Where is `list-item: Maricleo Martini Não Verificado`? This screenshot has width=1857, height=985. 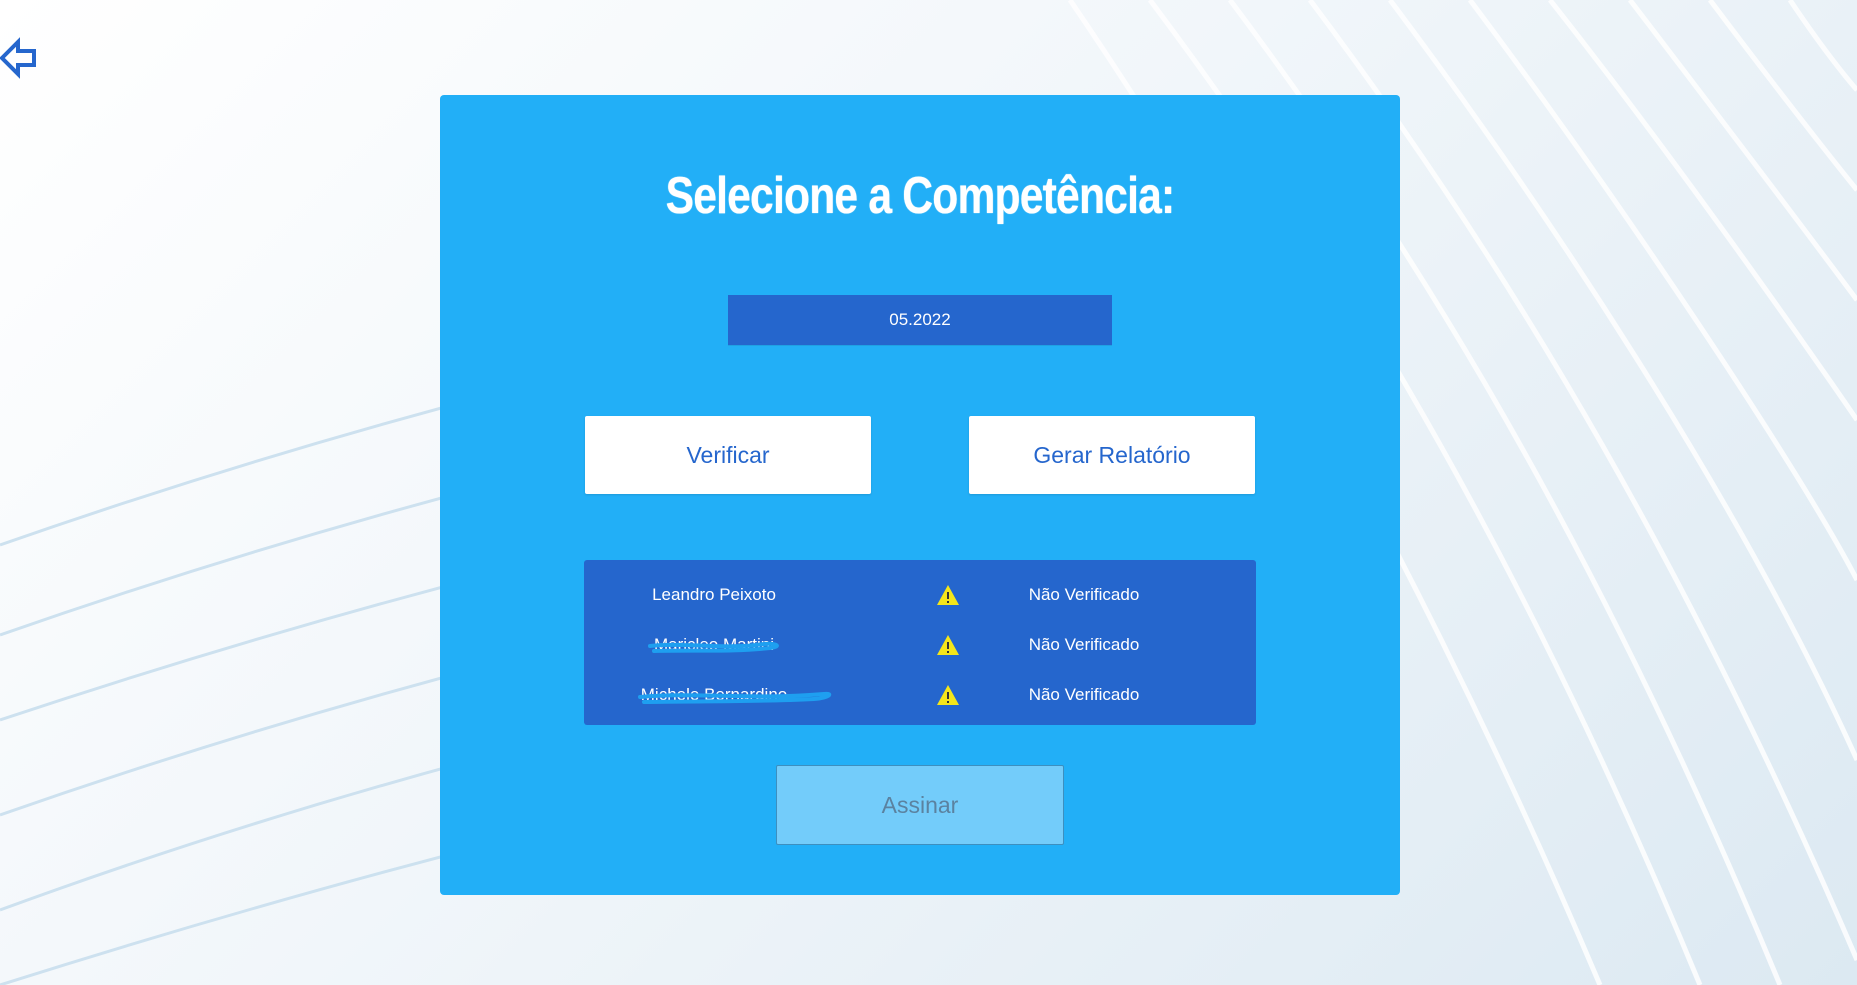
list-item: Maricleo Martini Não Verificado is located at coordinates (920, 645).